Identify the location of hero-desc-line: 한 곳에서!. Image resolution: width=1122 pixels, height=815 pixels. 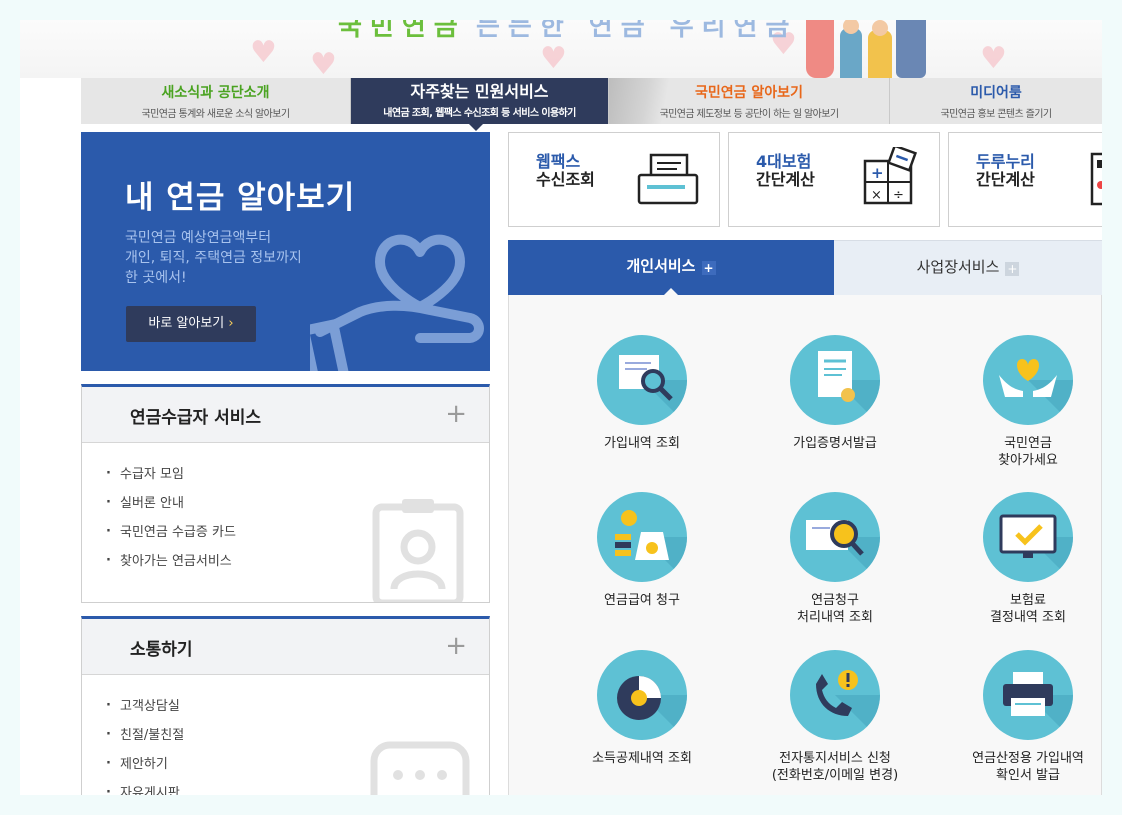
(156, 278).